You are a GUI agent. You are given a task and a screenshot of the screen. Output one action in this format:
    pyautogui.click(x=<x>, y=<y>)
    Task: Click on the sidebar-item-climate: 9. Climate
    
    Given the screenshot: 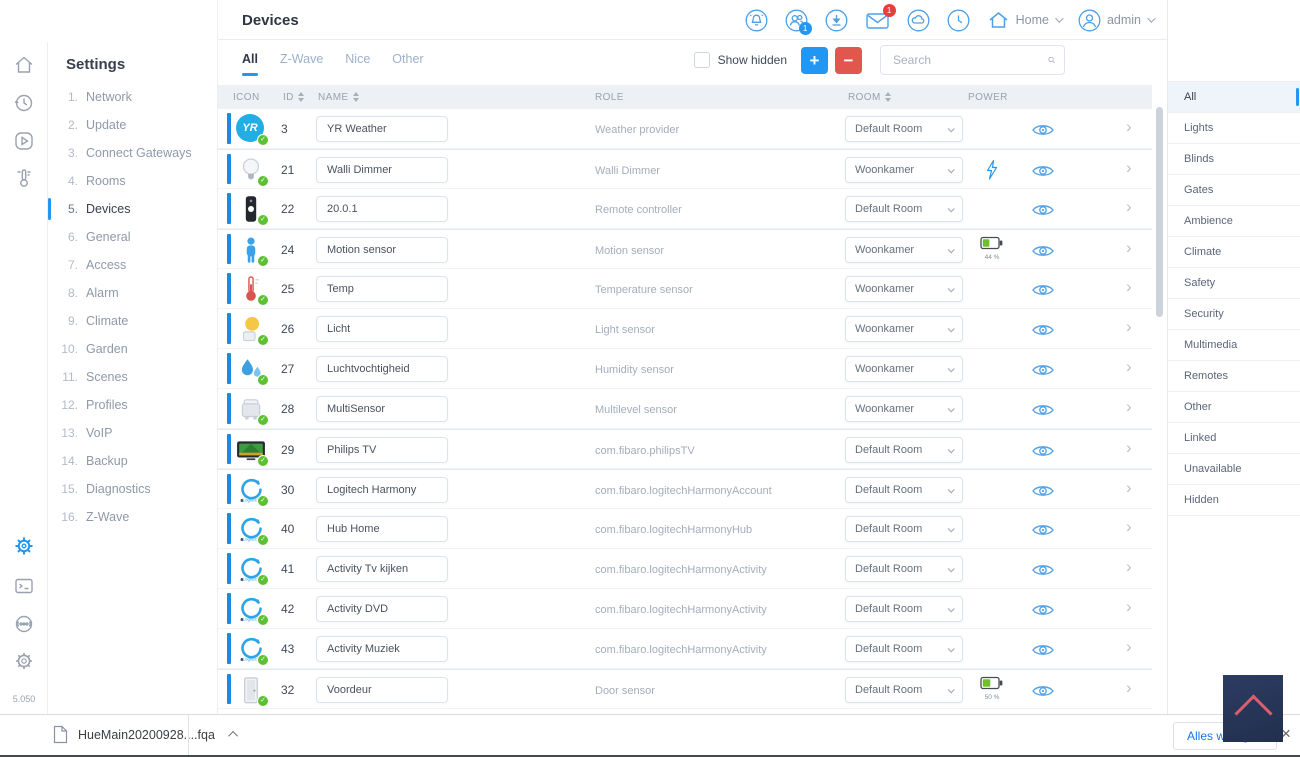 What is the action you would take?
    pyautogui.click(x=132, y=321)
    